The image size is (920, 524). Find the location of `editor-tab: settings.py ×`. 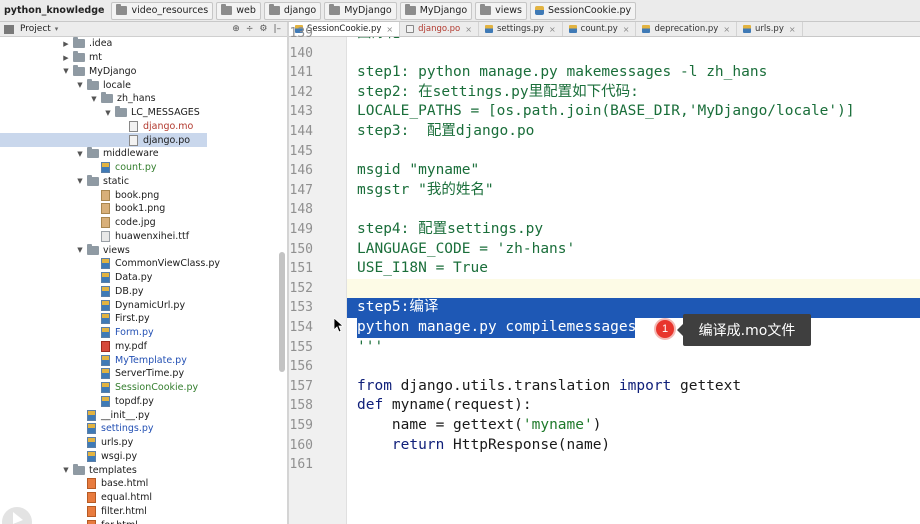

editor-tab: settings.py × is located at coordinates (521, 29).